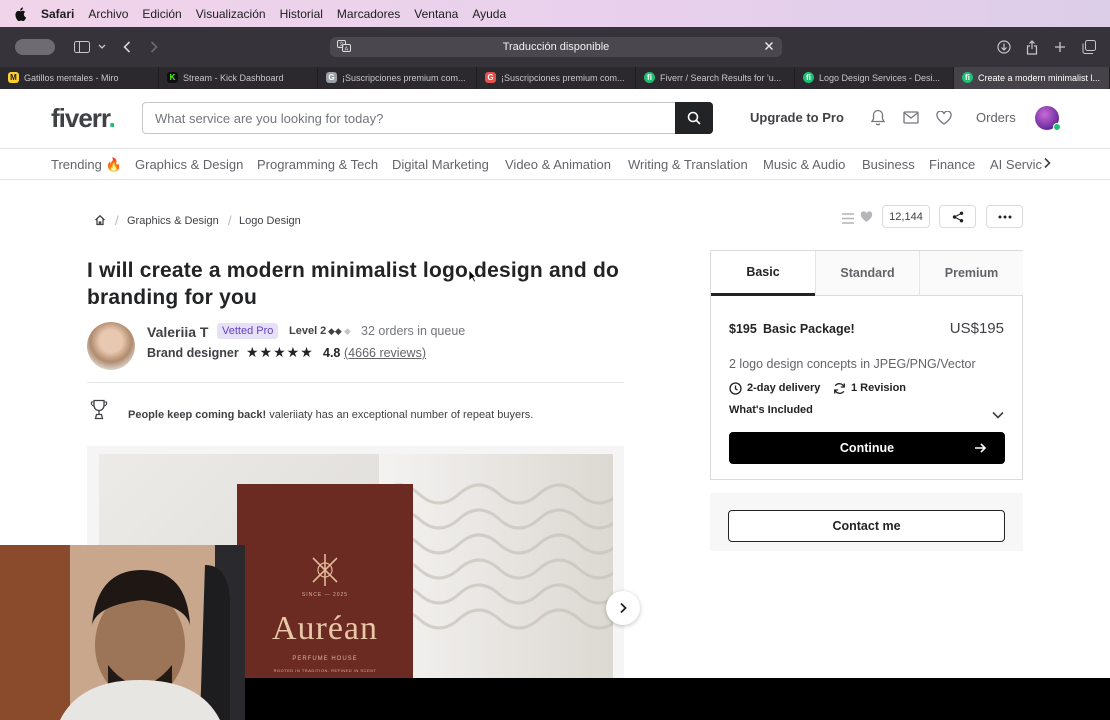  Describe the element at coordinates (122, 632) in the screenshot. I see `webcam-overlay` at that location.